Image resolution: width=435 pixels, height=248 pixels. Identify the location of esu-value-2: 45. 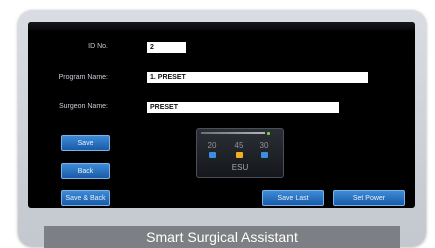
(239, 145).